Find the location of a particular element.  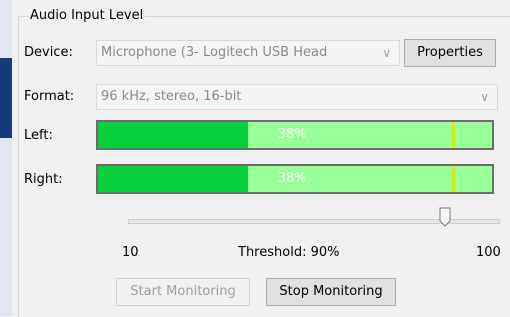

threshold-min-label: 10 is located at coordinates (130, 252).